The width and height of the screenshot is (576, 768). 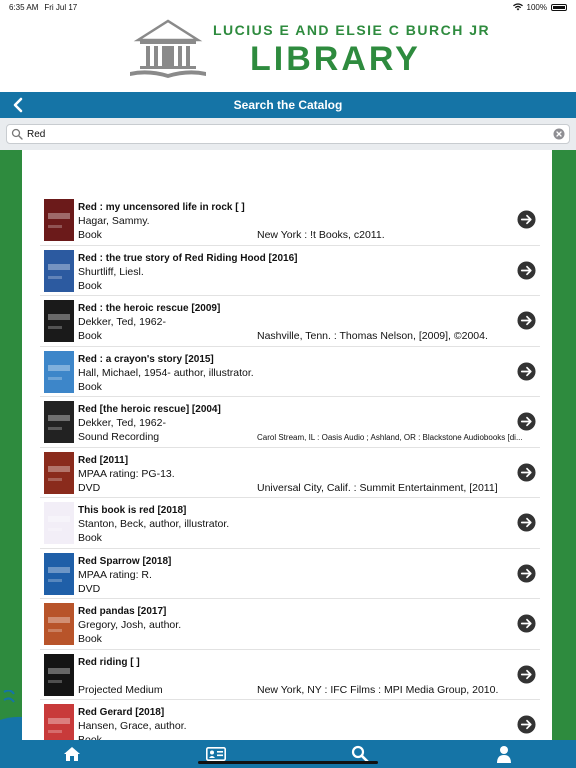 I want to click on result-row: Red Sparrow [2018] MPAA rating: R. DVD, so click(x=290, y=574).